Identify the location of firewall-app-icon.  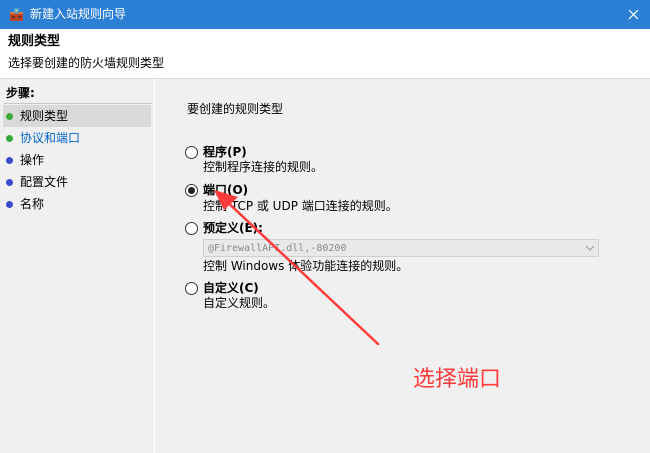
(16, 14).